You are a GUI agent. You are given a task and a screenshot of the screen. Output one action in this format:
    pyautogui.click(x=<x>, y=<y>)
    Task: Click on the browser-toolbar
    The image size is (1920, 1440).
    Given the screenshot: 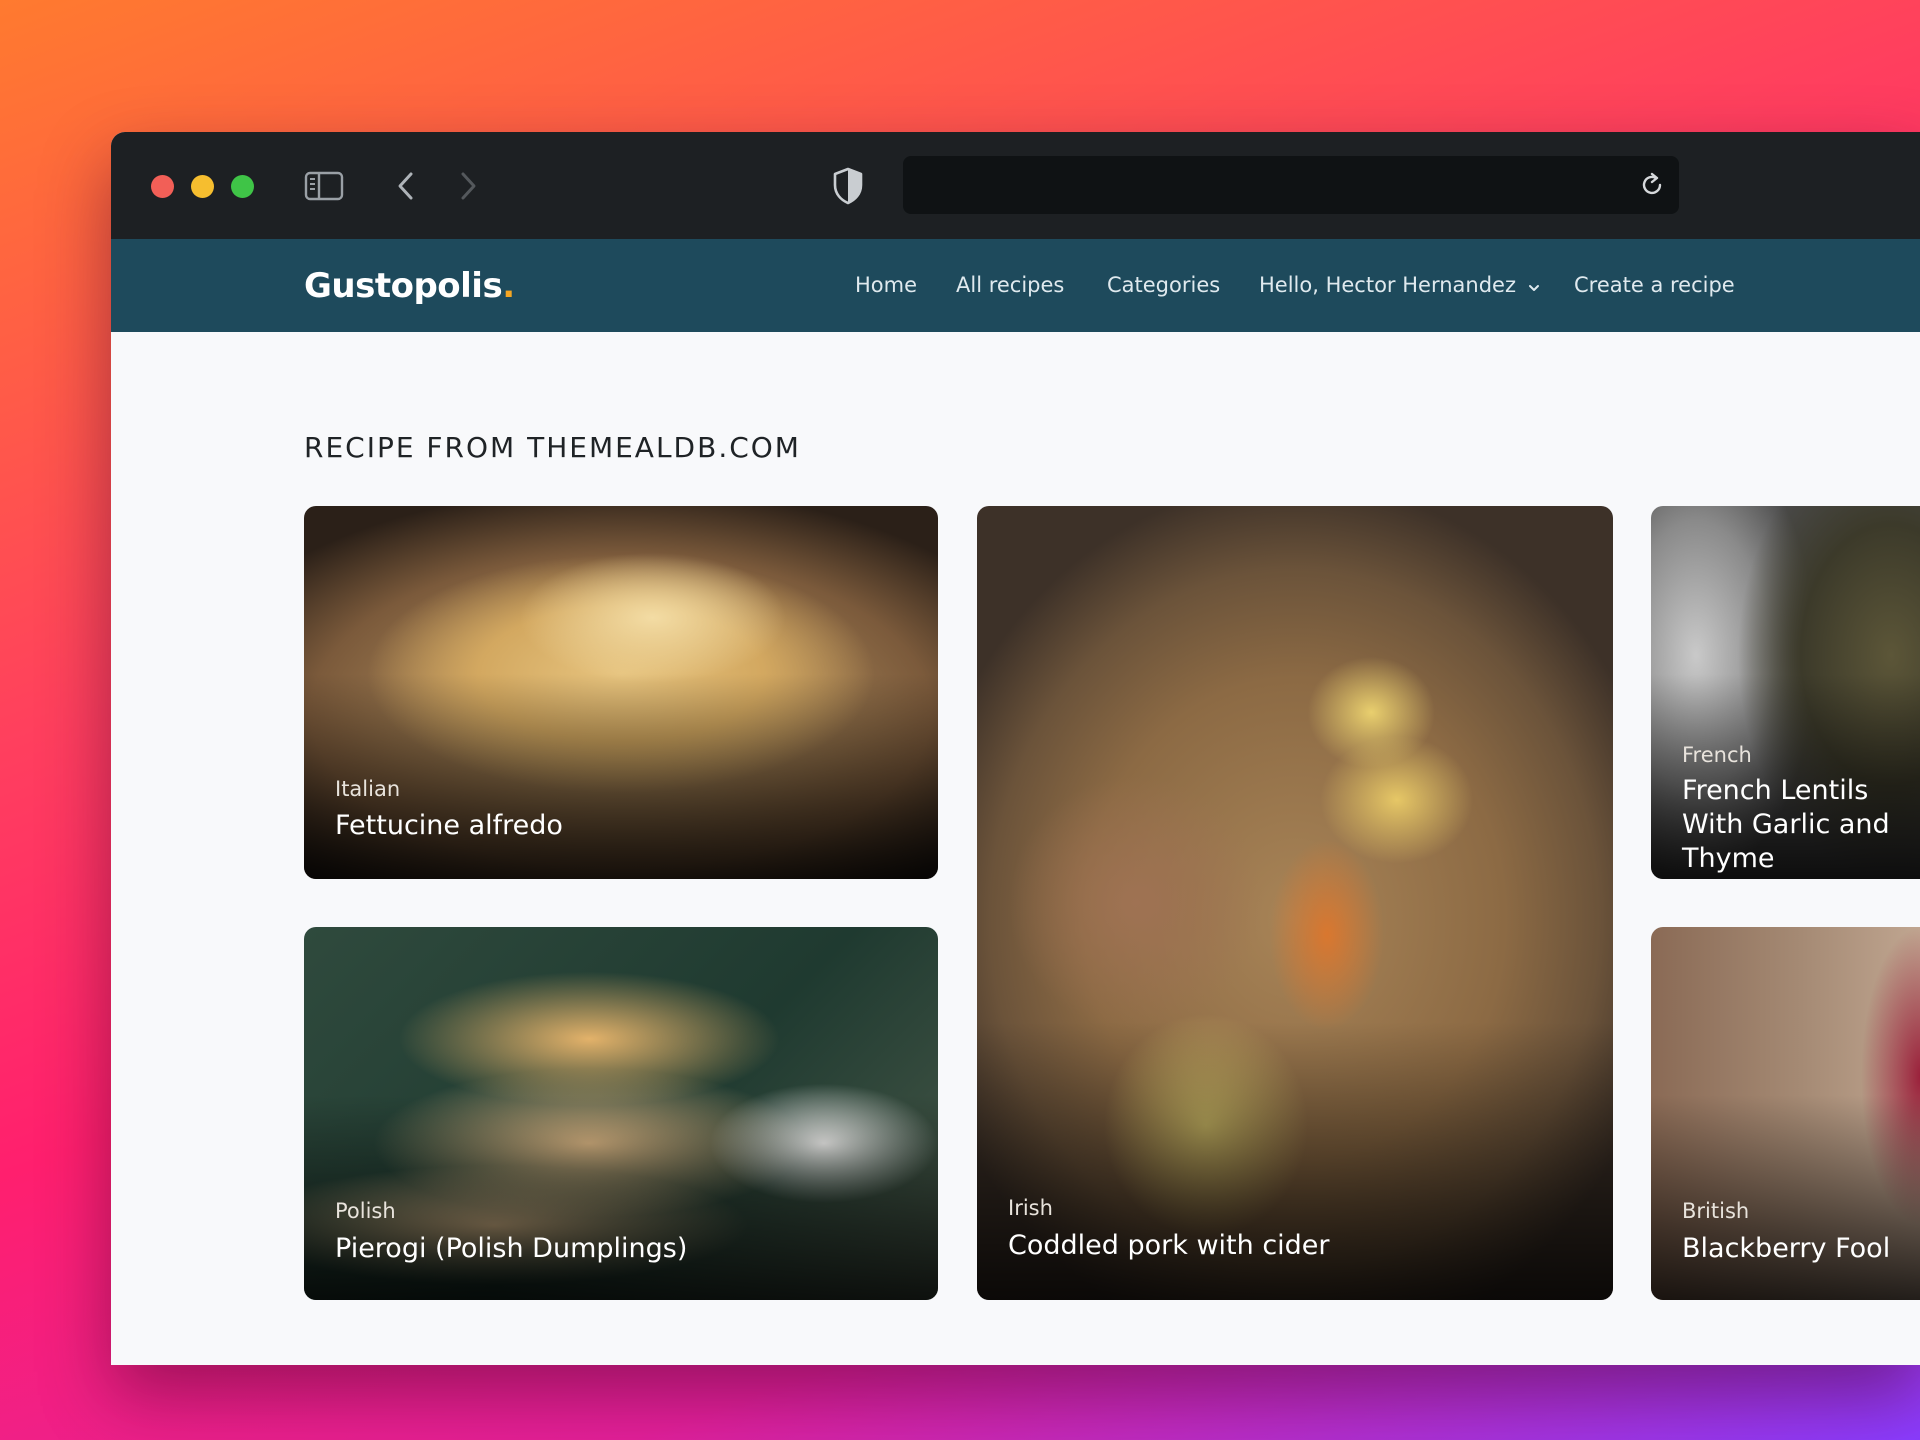 What is the action you would take?
    pyautogui.click(x=1015, y=185)
    